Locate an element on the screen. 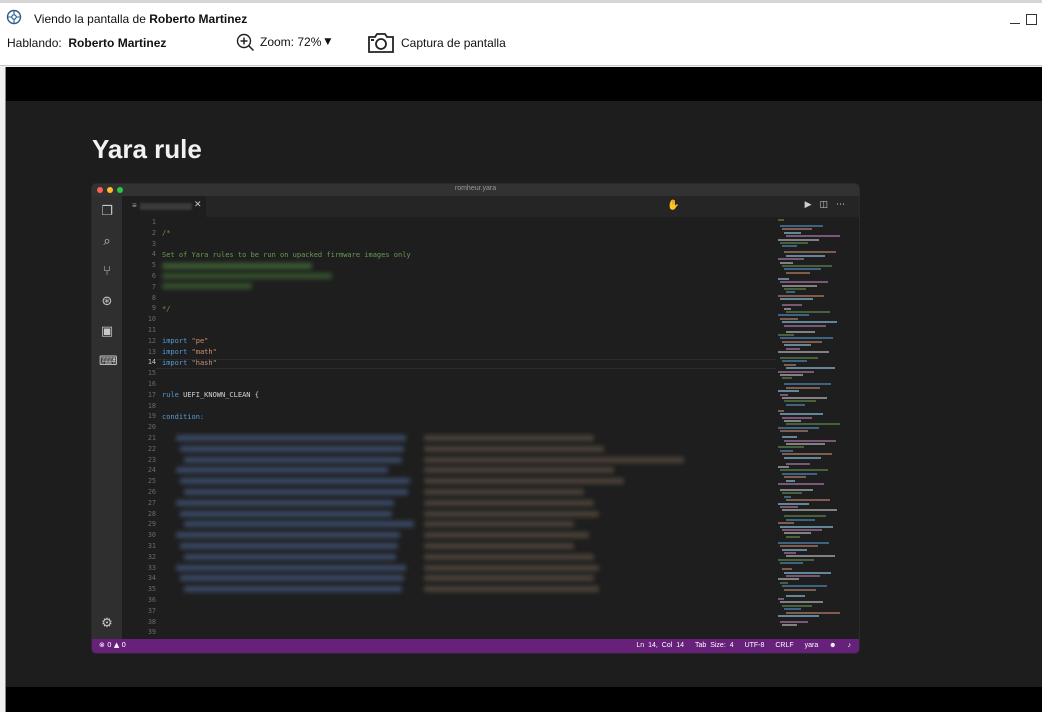 This screenshot has height=712, width=1042. slide-title: Yara rule is located at coordinates (147, 149).